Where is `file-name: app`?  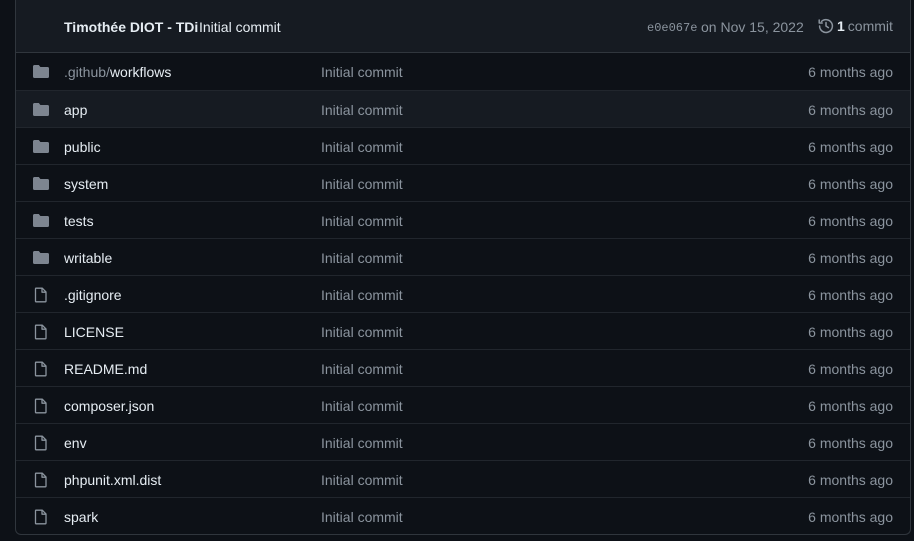 file-name: app is located at coordinates (76, 110).